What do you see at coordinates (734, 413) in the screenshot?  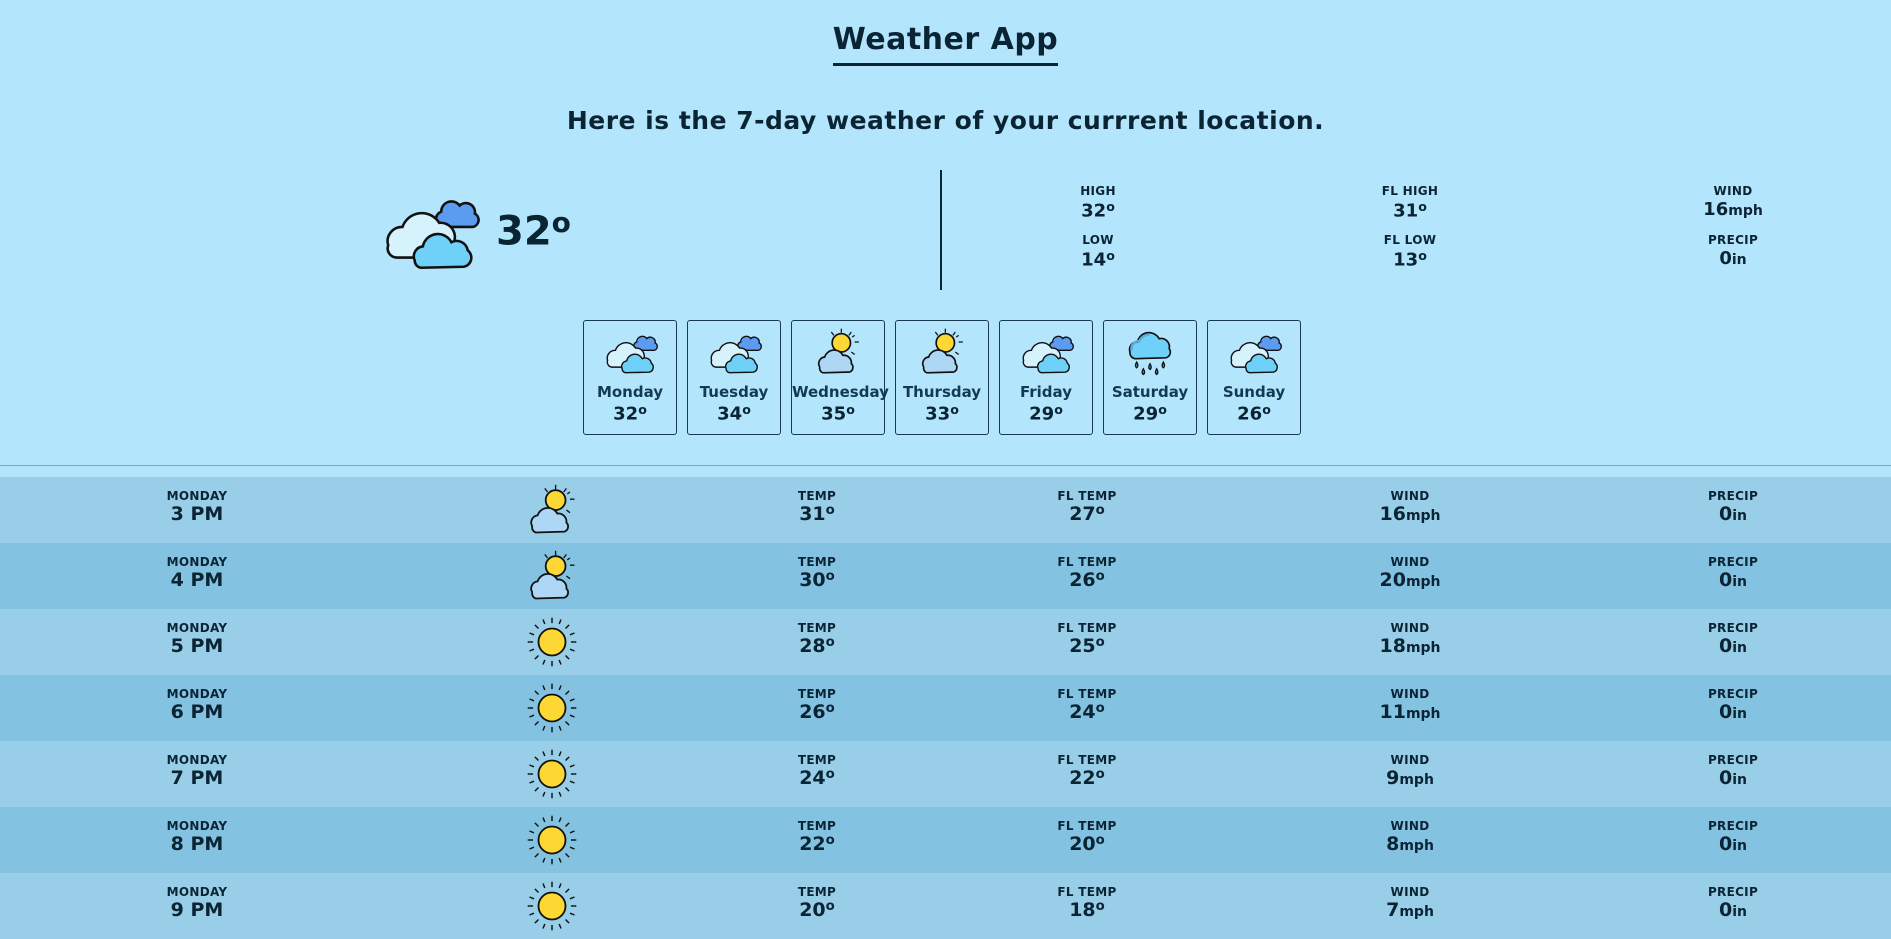 I see `day-temp: 34o` at bounding box center [734, 413].